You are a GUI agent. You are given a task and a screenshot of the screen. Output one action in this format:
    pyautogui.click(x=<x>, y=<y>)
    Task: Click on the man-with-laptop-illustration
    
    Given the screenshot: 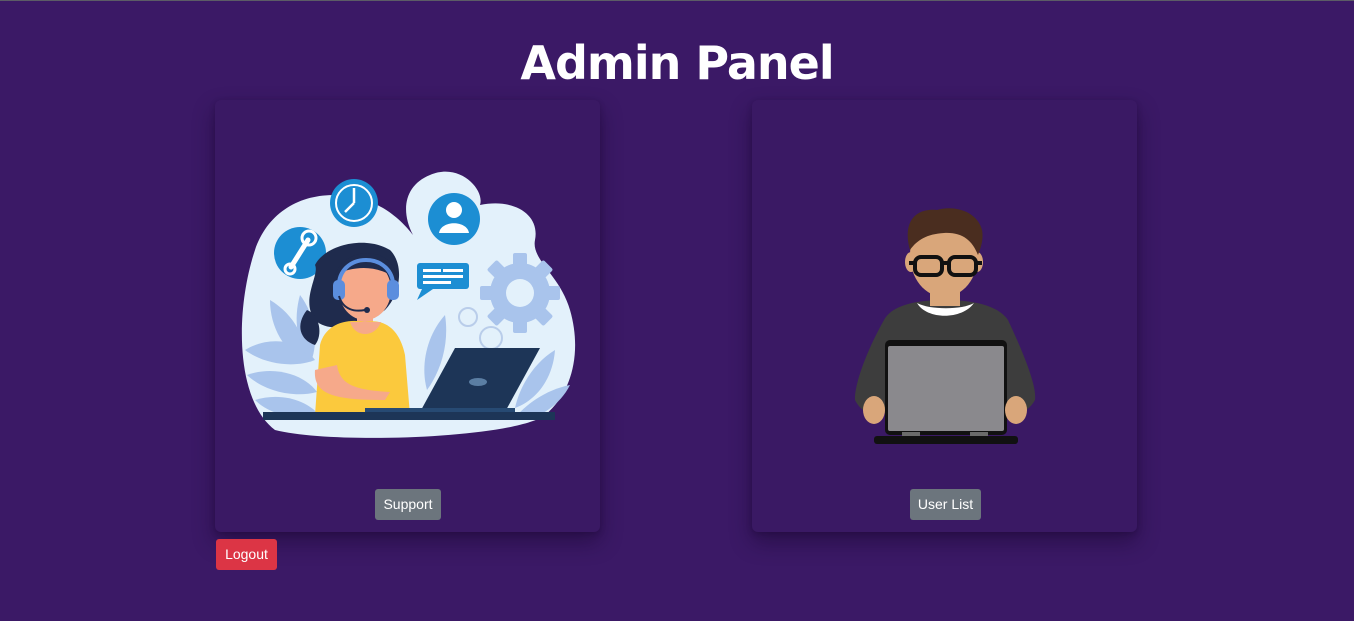 What is the action you would take?
    pyautogui.click(x=945, y=326)
    